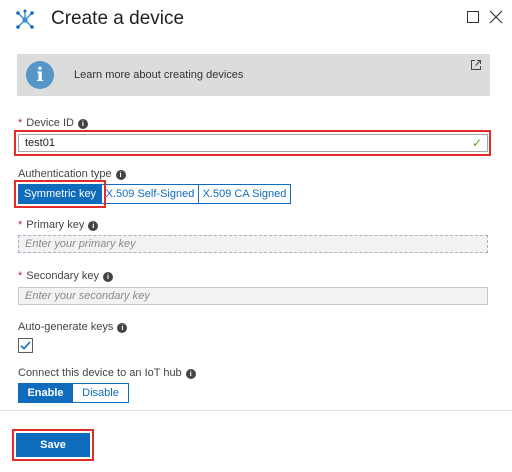  I want to click on secondary-key-placeholder: Enter your secondary key, so click(87, 296).